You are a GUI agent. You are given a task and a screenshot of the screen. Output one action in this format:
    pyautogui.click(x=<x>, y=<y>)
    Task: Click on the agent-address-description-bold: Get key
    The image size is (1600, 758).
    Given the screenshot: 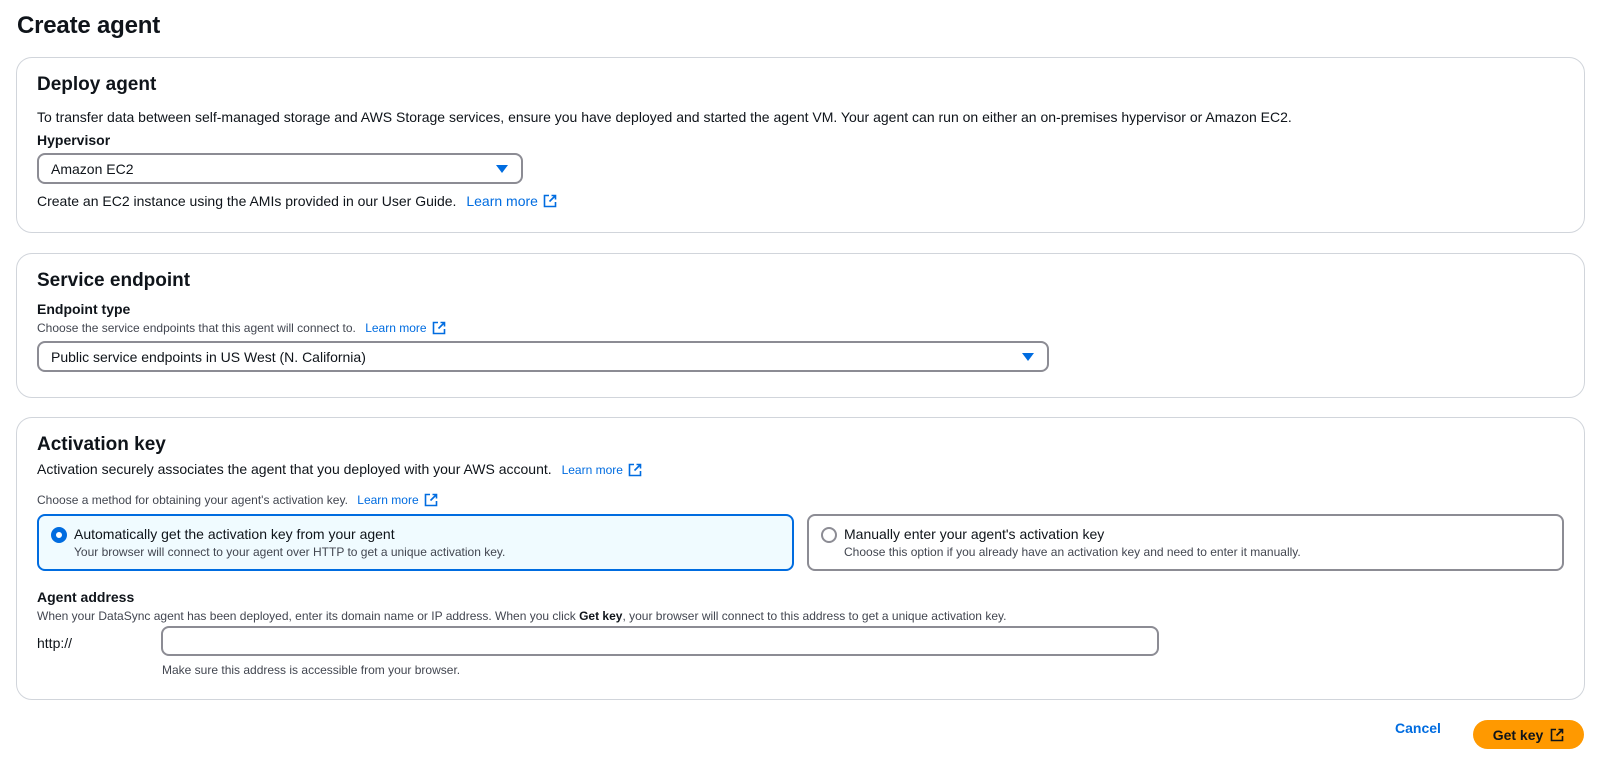 What is the action you would take?
    pyautogui.click(x=601, y=616)
    